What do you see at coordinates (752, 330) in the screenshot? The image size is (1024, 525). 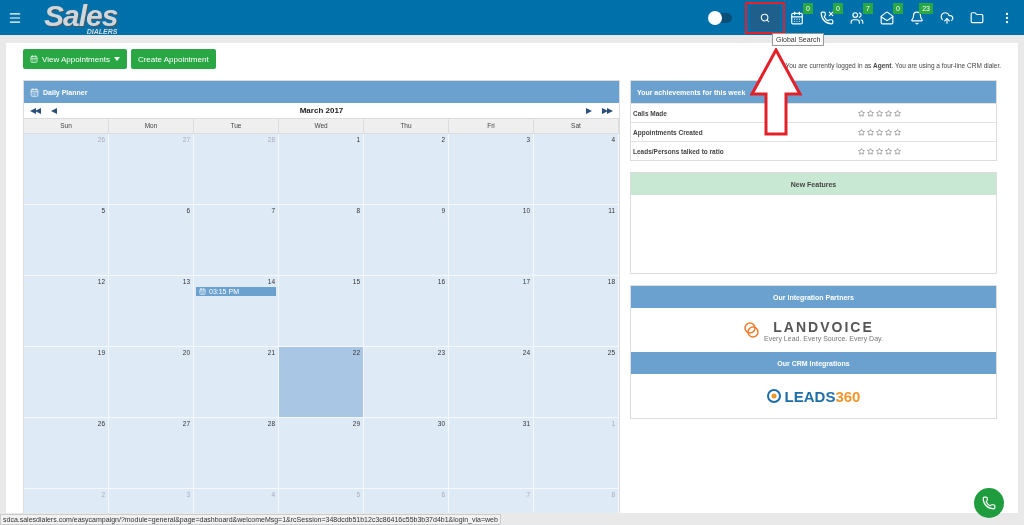 I see `circles-icon` at bounding box center [752, 330].